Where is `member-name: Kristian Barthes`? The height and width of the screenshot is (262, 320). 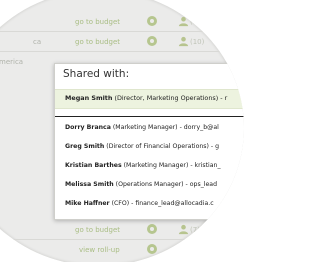
member-name: Kristian Barthes is located at coordinates (93, 165).